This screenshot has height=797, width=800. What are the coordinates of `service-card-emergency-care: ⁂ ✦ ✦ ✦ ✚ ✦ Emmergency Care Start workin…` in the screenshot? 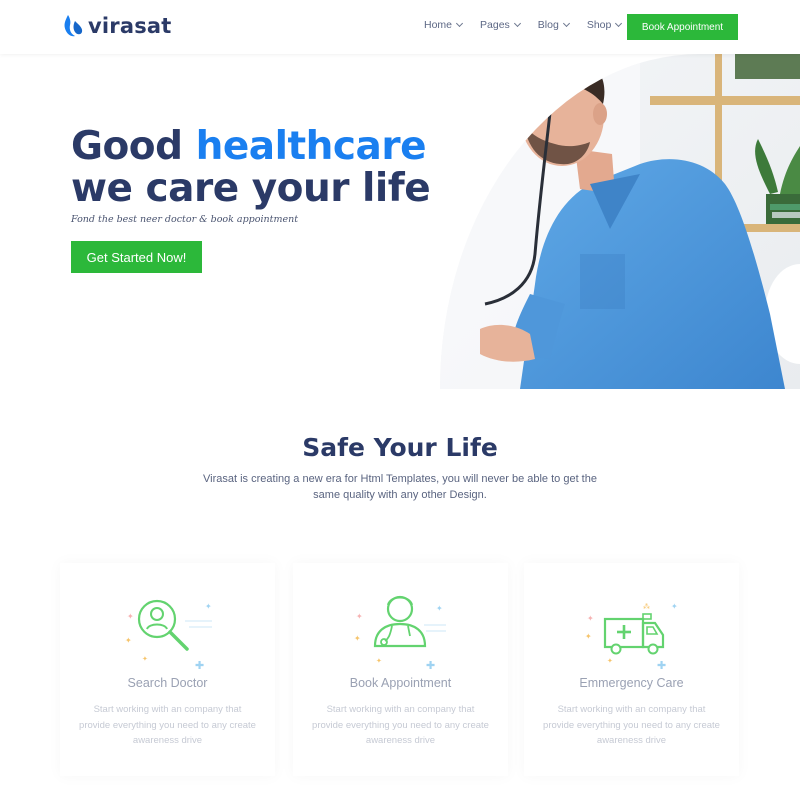 It's located at (631, 669).